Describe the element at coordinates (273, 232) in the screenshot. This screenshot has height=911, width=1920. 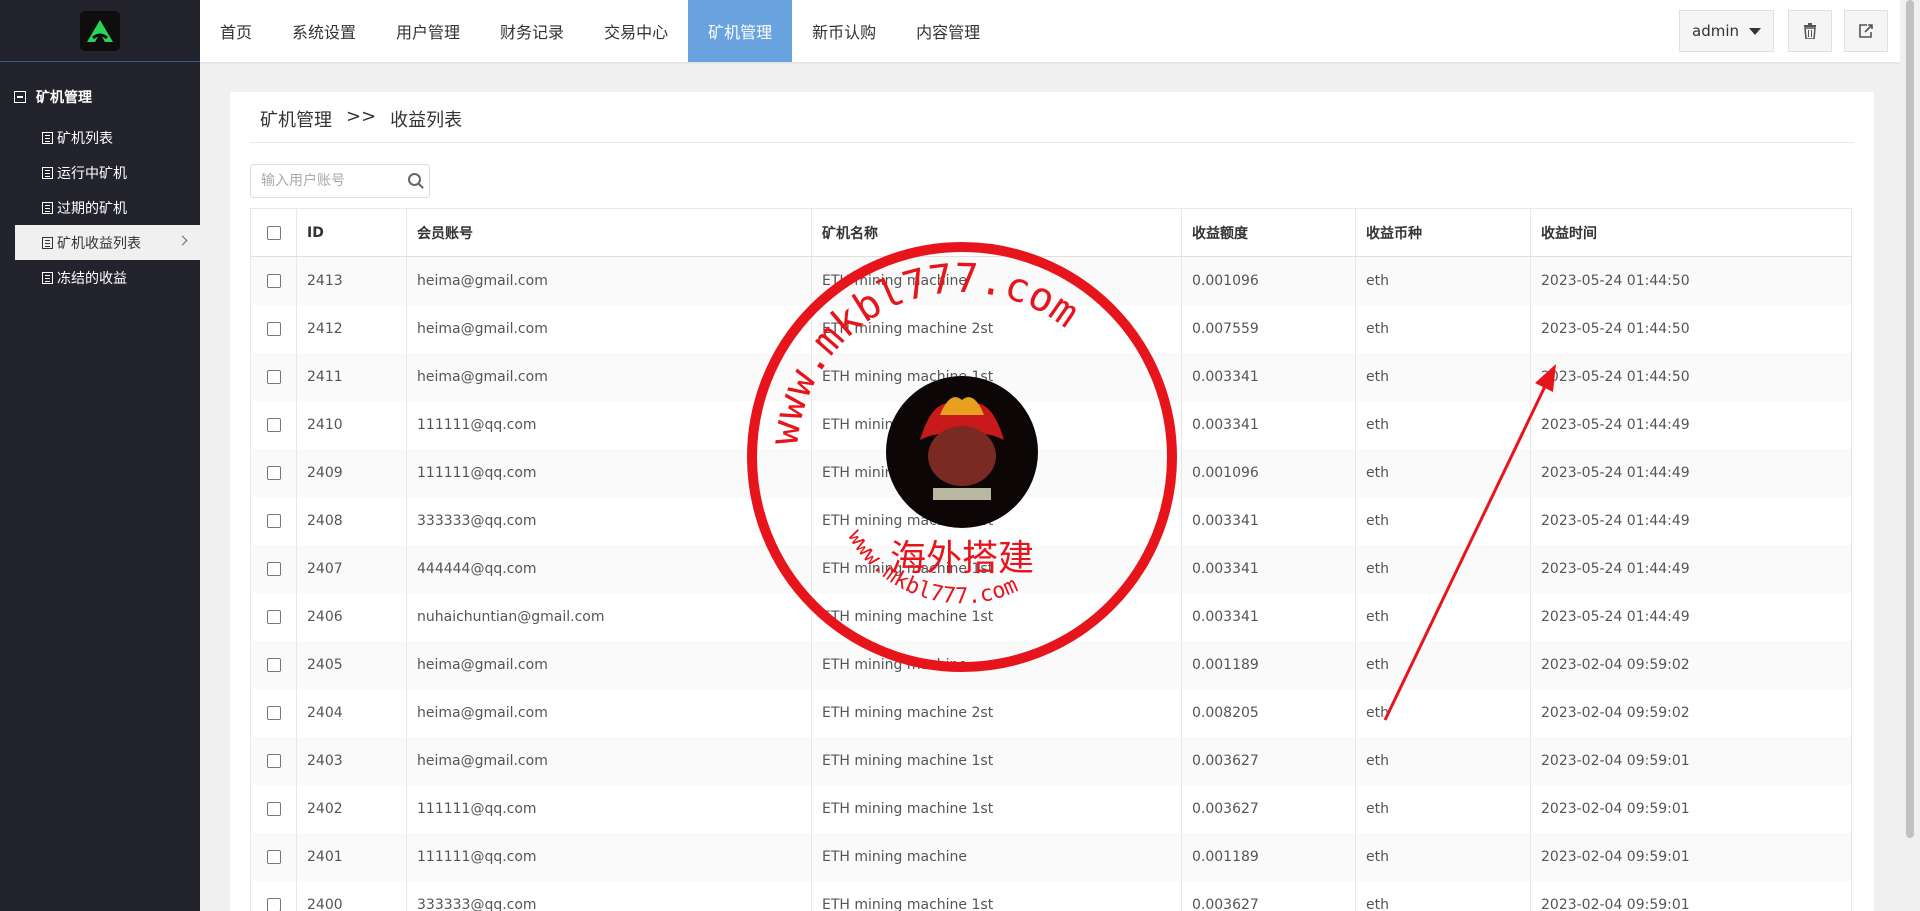
I see `select-all-checkbox` at that location.